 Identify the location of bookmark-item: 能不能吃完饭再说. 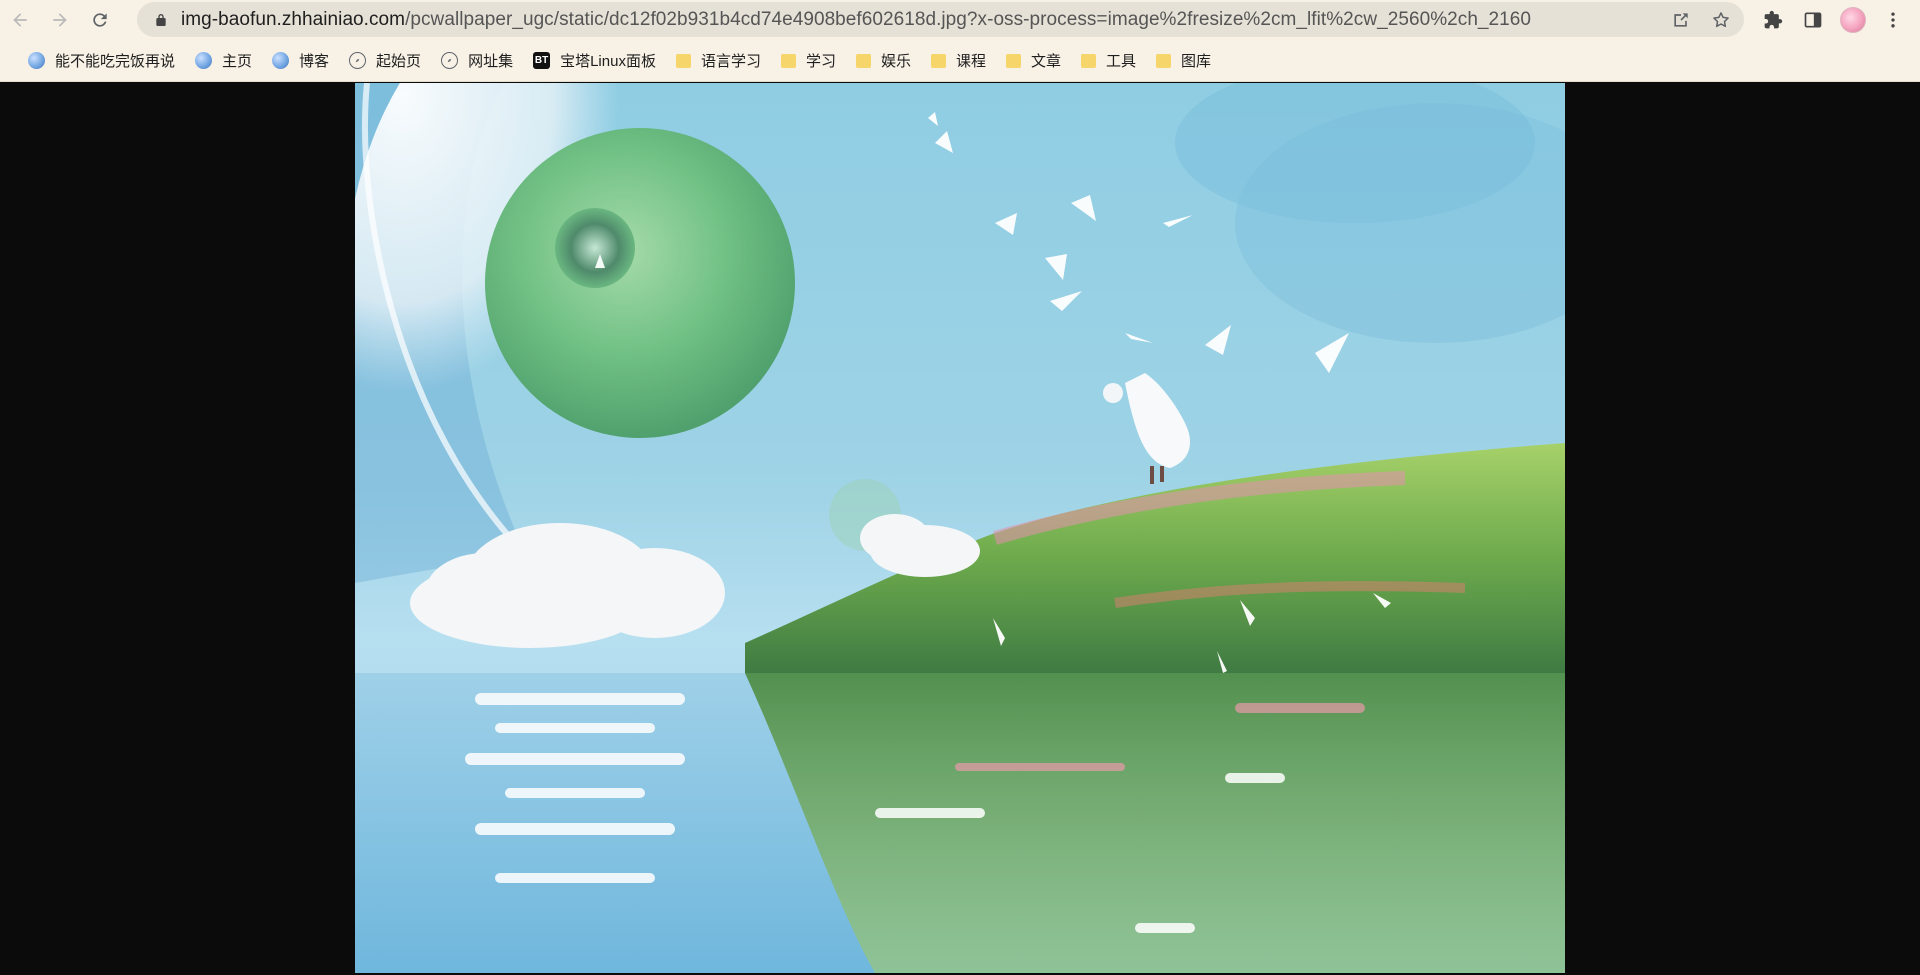
(101, 61).